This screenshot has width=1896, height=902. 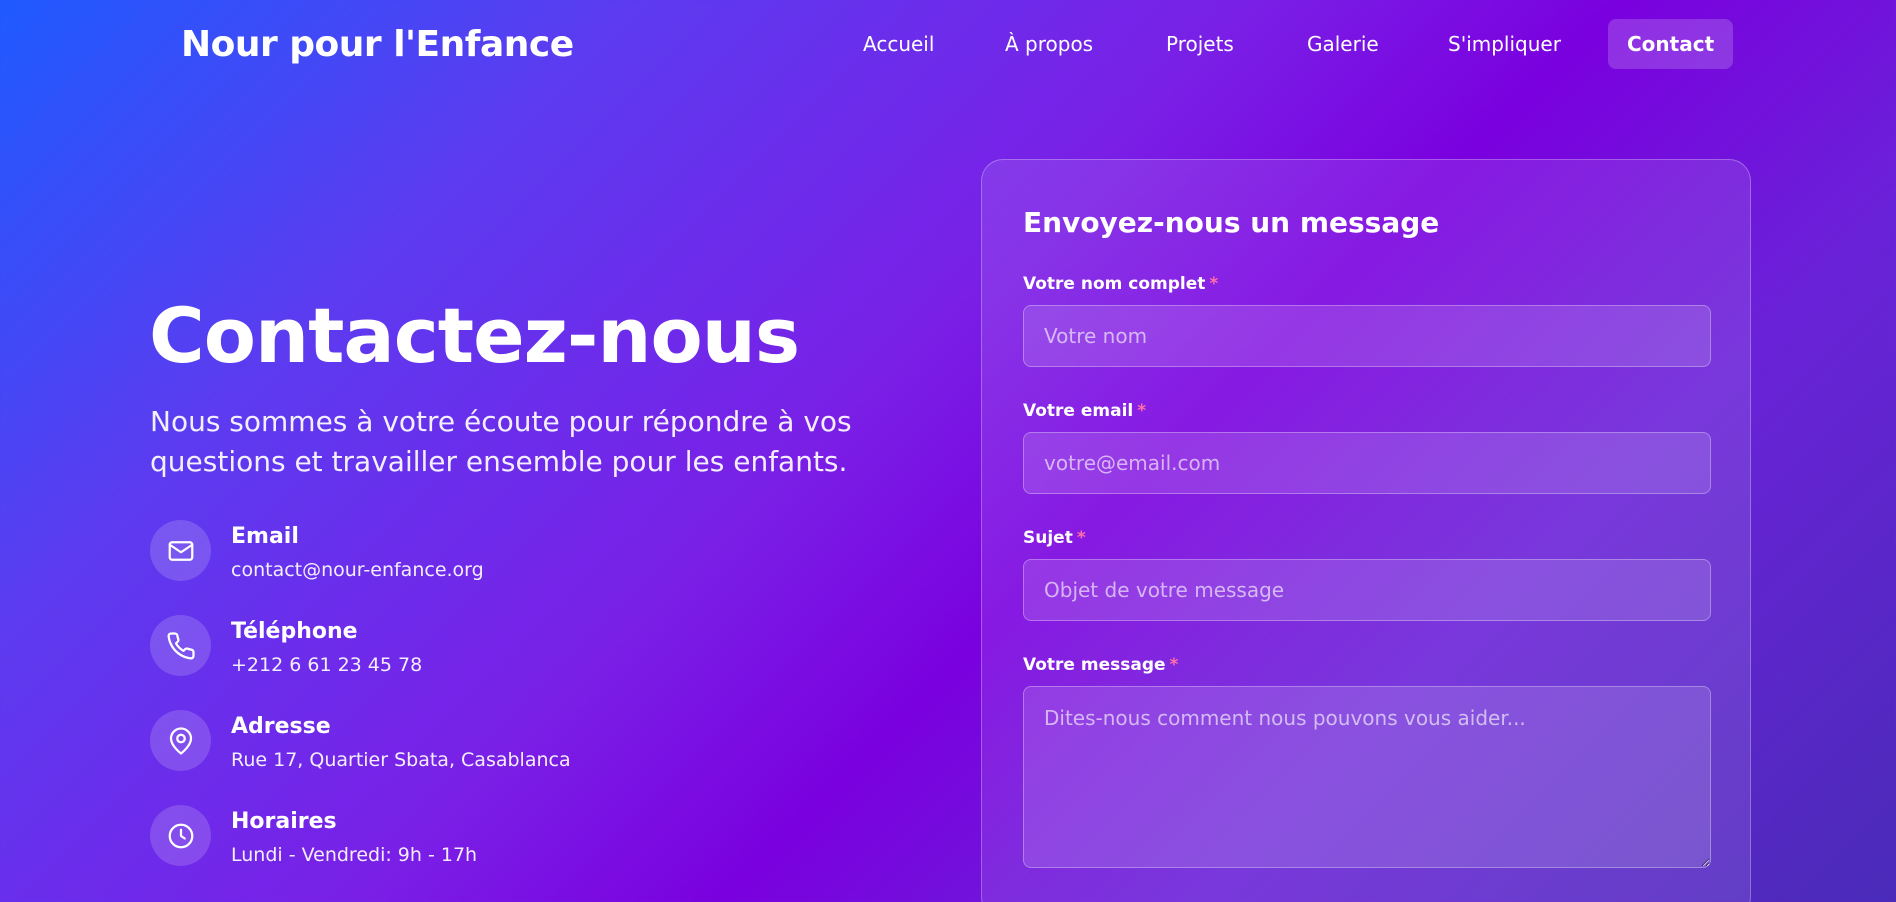 I want to click on clock-icon, so click(x=180, y=835).